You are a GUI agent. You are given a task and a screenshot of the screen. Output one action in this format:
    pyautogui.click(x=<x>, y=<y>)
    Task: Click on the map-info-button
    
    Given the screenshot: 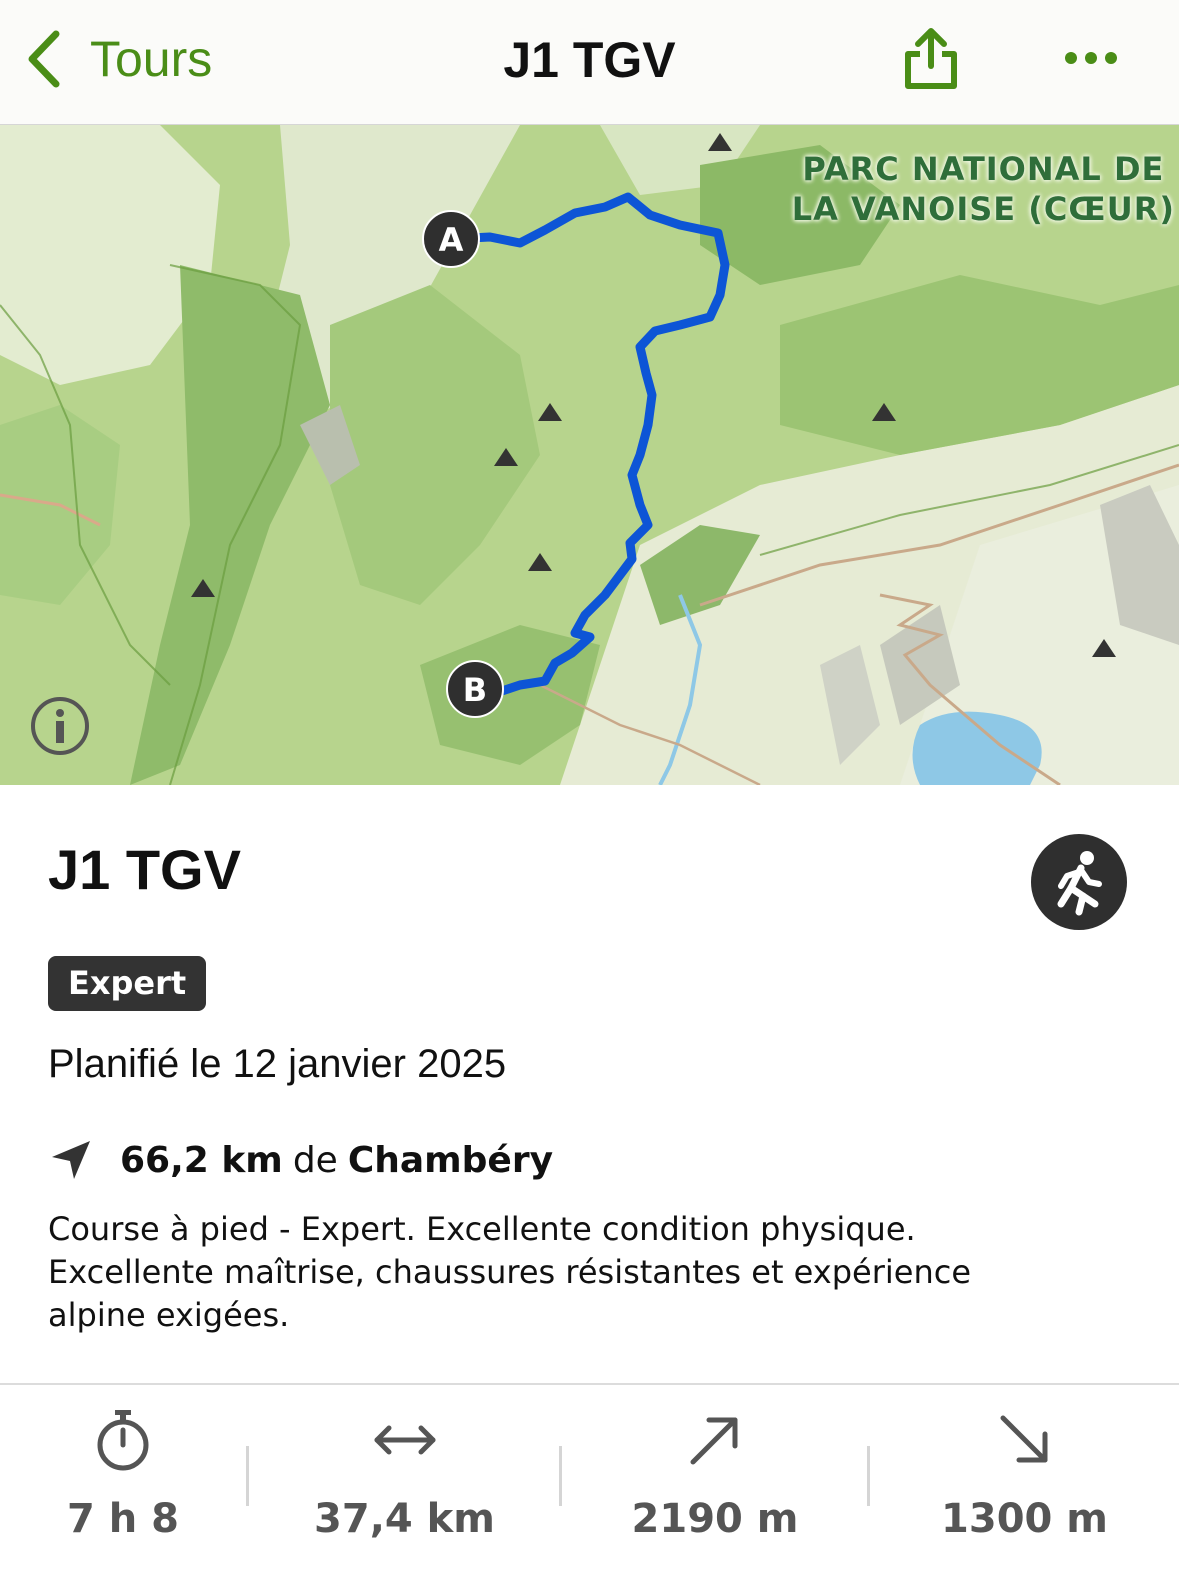 What is the action you would take?
    pyautogui.click(x=60, y=726)
    